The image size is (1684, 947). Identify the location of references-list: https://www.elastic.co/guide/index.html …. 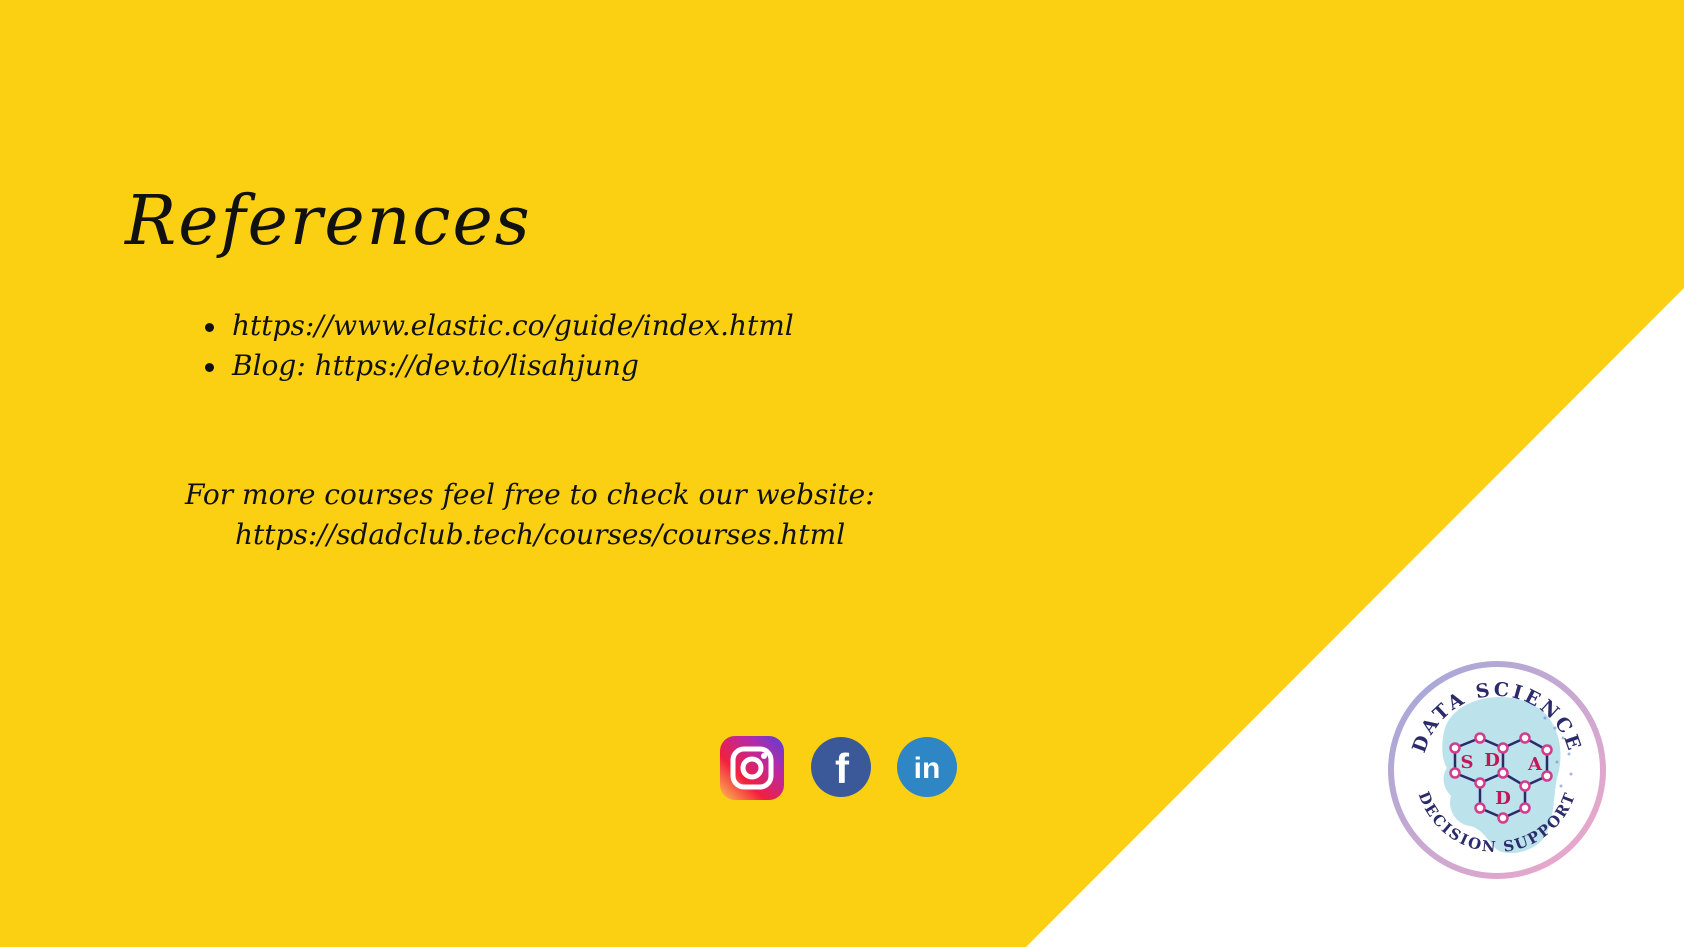
(499, 346).